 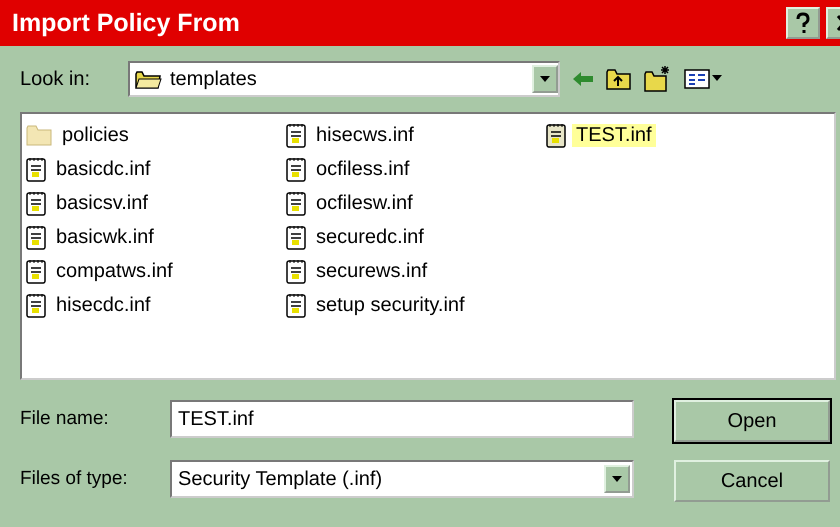 What do you see at coordinates (156, 237) in the screenshot?
I see `file-item: basicwk.inf` at bounding box center [156, 237].